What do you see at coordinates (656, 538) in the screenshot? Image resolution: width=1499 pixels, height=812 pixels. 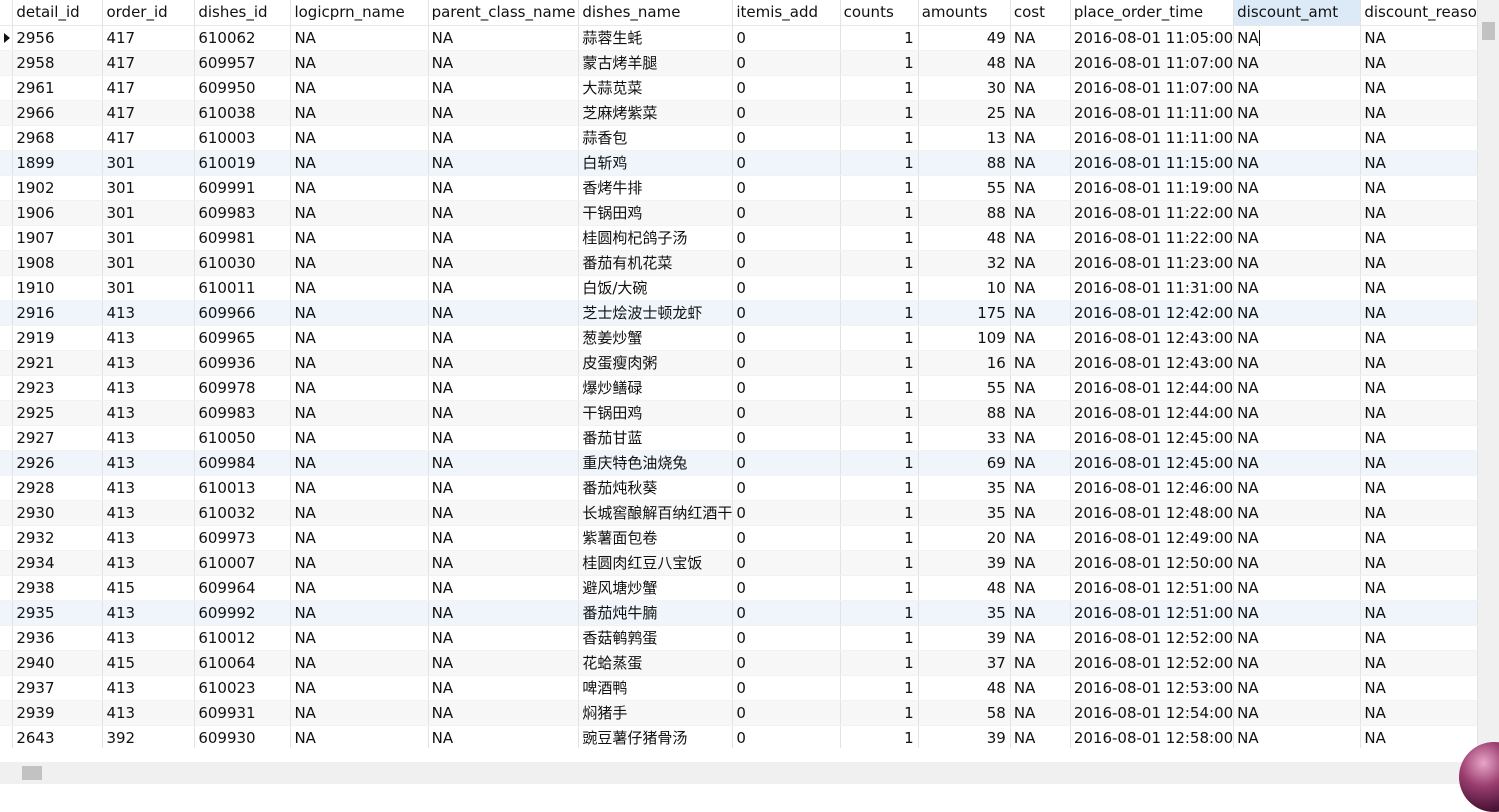 I see `cell-dishes-name: 紫薯面包卷` at bounding box center [656, 538].